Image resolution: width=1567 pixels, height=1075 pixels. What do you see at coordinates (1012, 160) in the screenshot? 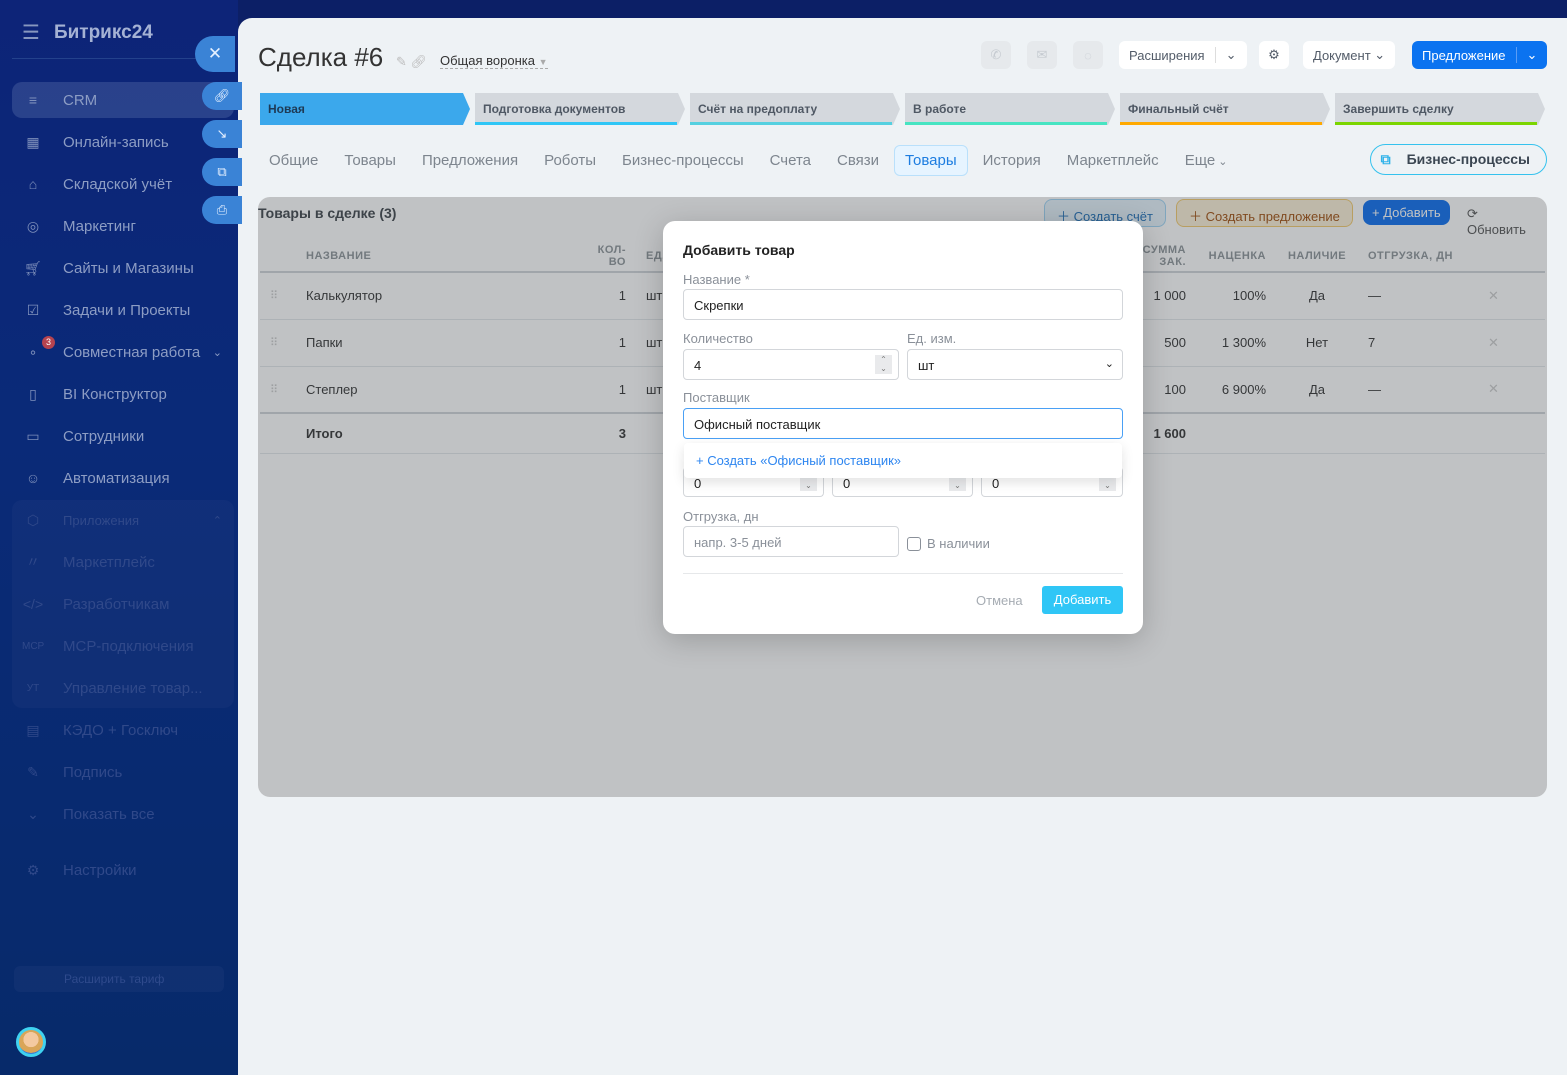
I see `tab-8: История` at bounding box center [1012, 160].